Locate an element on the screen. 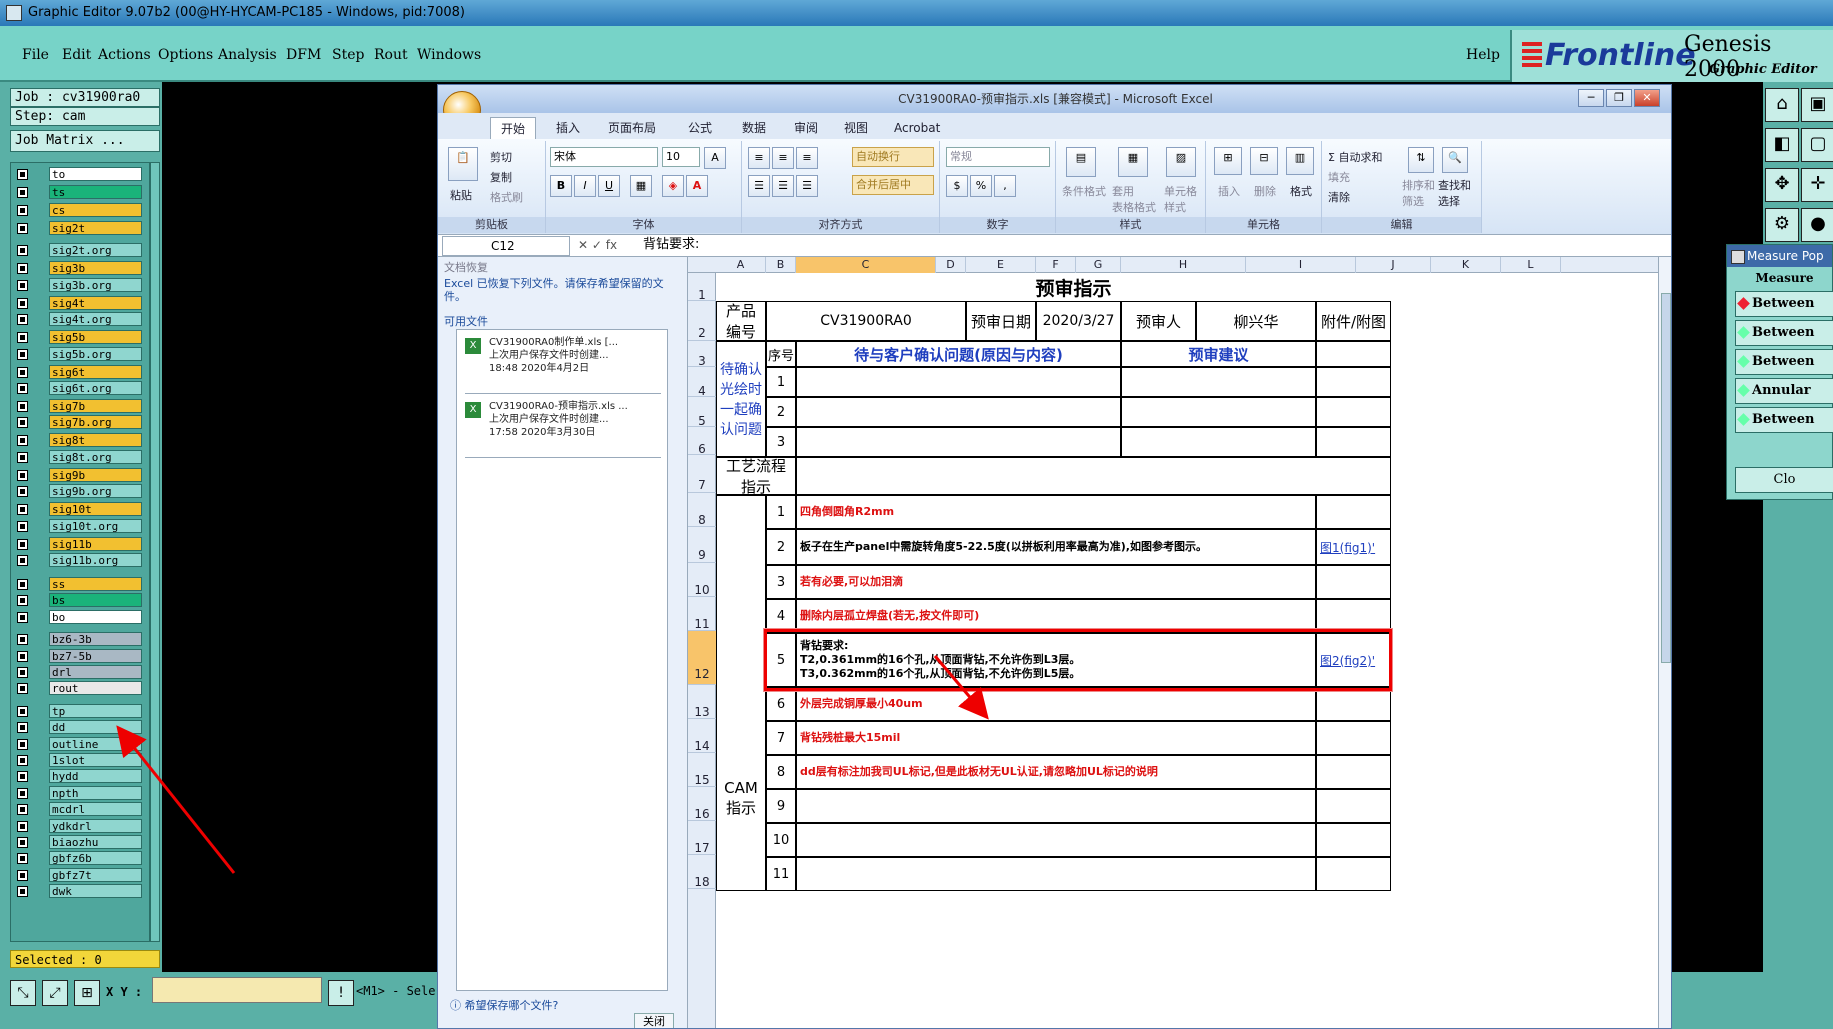  zoom-area-icon: ⤢ is located at coordinates (55, 993).